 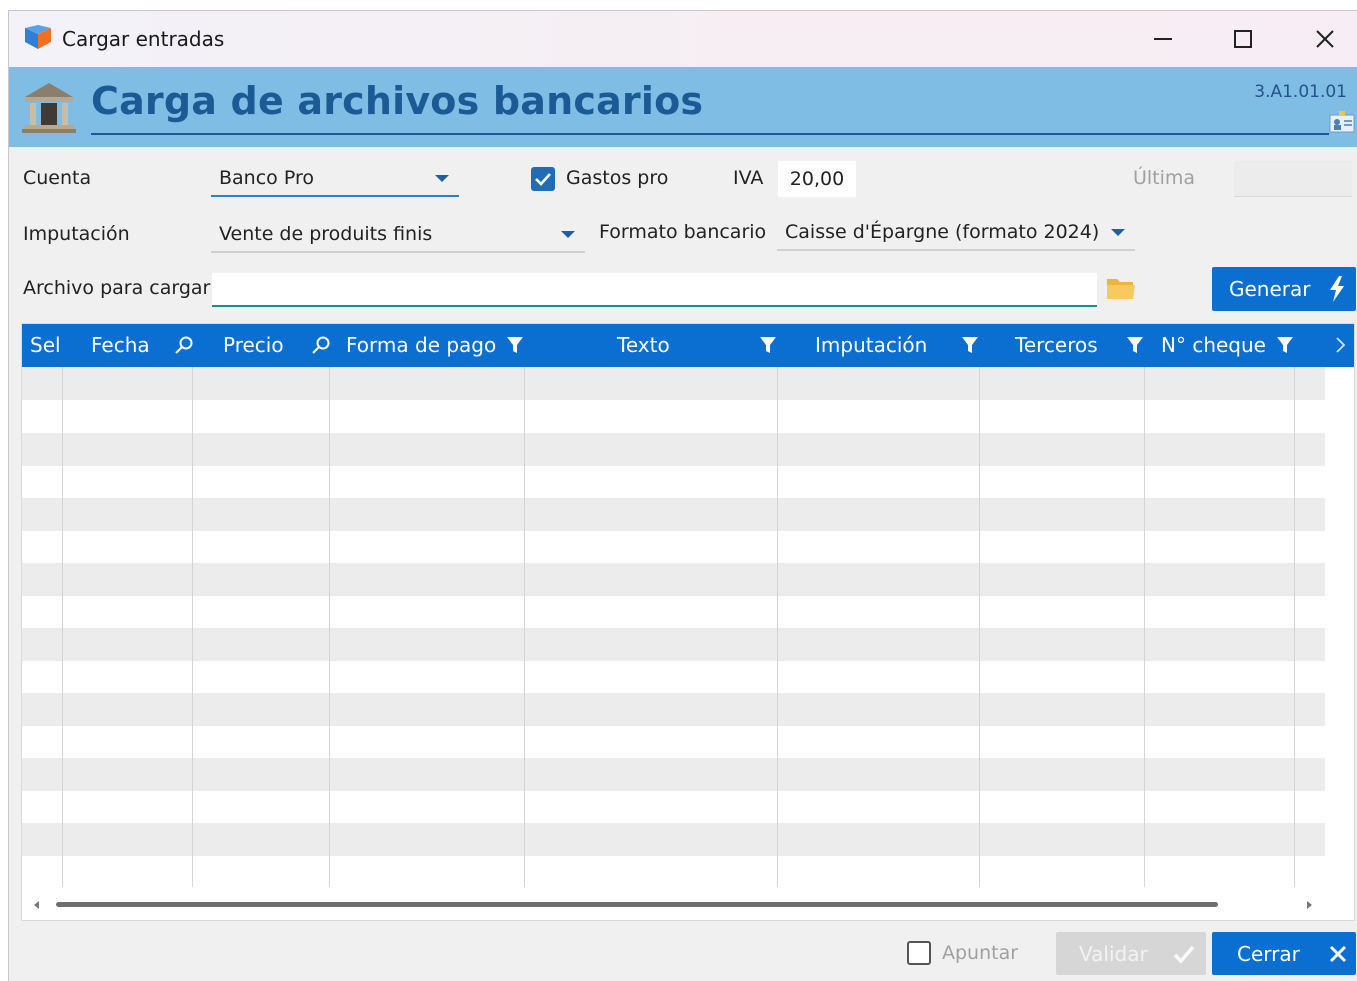 What do you see at coordinates (1213, 345) in the screenshot?
I see `column-header-n-cheque: N° cheque` at bounding box center [1213, 345].